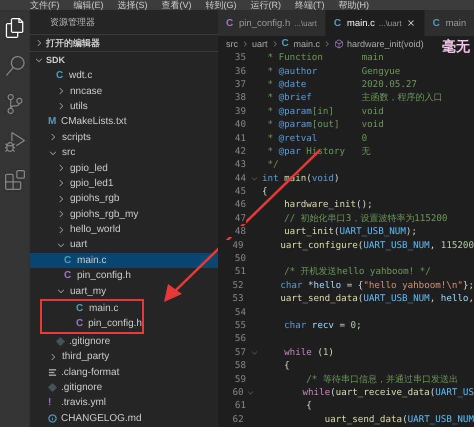 The width and height of the screenshot is (474, 427). What do you see at coordinates (365, 218) in the screenshot?
I see `code-line: // 初始化串口3，设置波特率为115200` at bounding box center [365, 218].